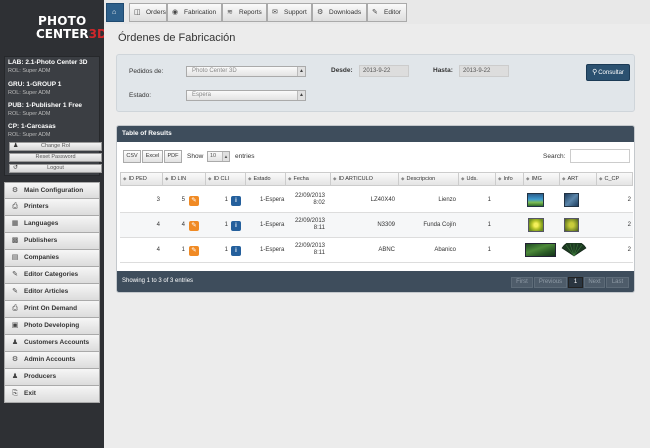  What do you see at coordinates (48, 66) in the screenshot?
I see `user-lab: LAB: 2.1-Photo Center 3D ROL: Super ADM` at bounding box center [48, 66].